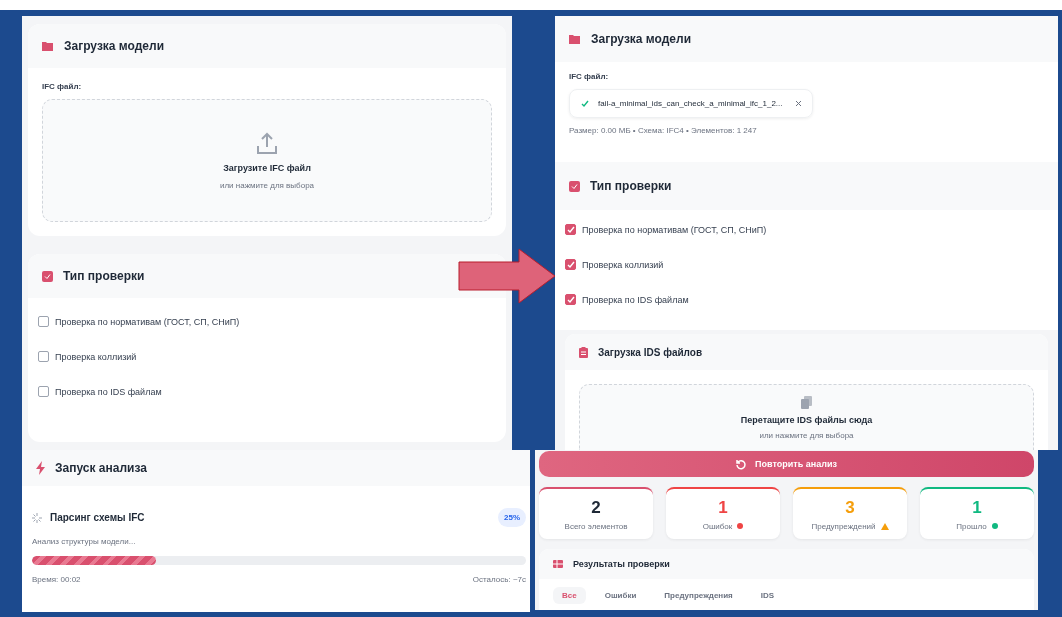  I want to click on filter-tab: Все, so click(569, 595).